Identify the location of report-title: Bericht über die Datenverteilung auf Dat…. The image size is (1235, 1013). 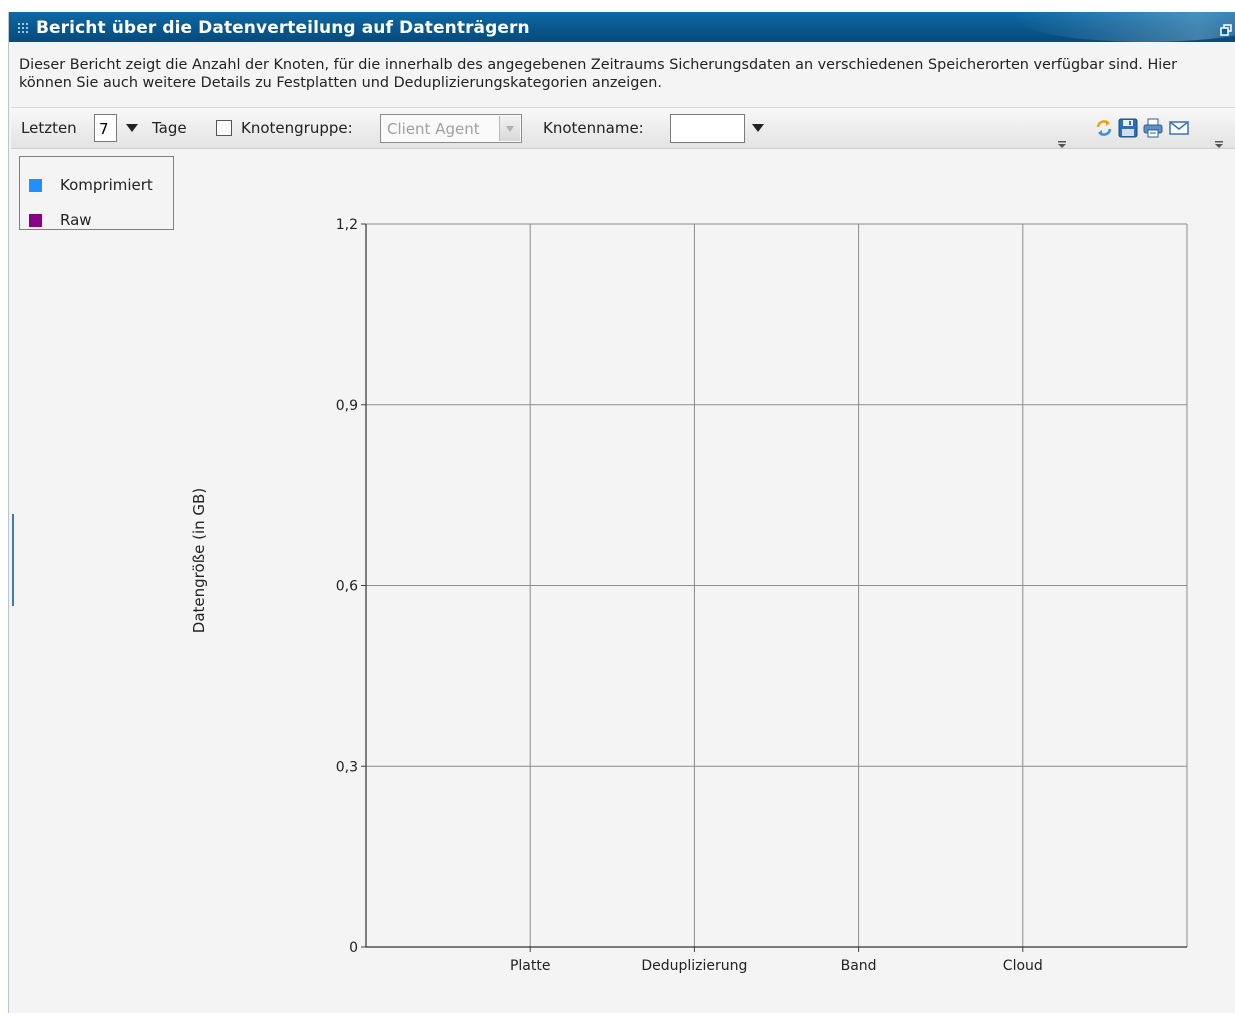
(283, 28).